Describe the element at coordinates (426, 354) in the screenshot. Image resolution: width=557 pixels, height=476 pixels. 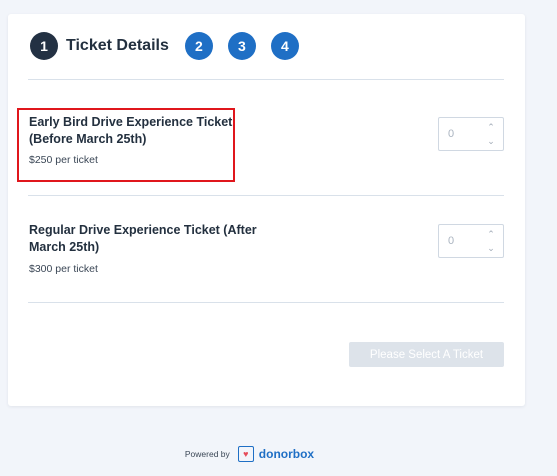
I see `select-ticket-button: Please Select A Ticket` at that location.